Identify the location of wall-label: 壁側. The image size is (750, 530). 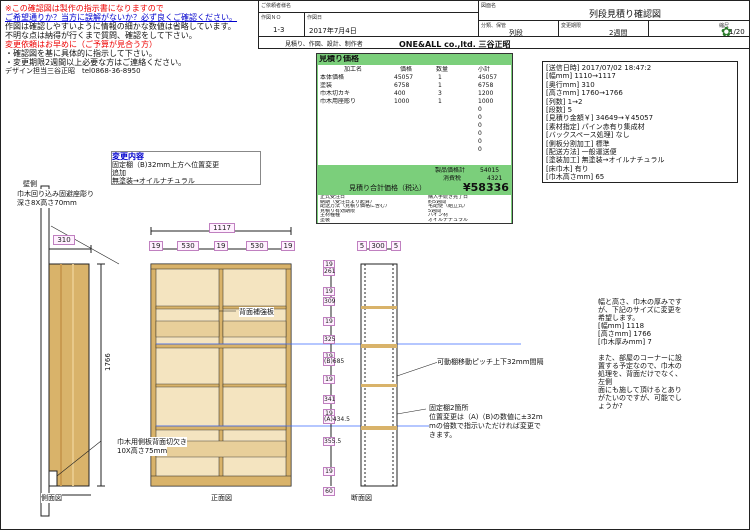
(30, 184).